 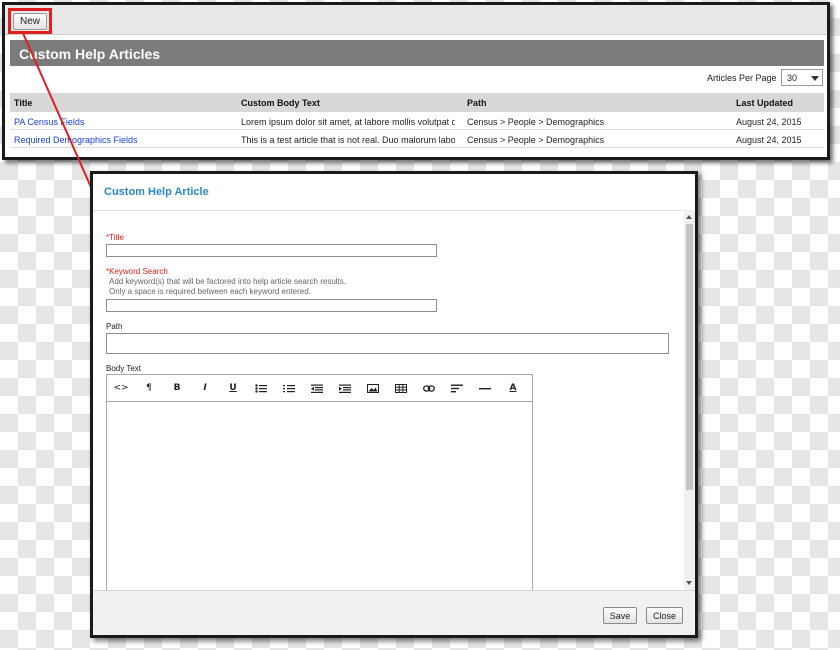 I want to click on body-text-label: Body Text, so click(x=123, y=368).